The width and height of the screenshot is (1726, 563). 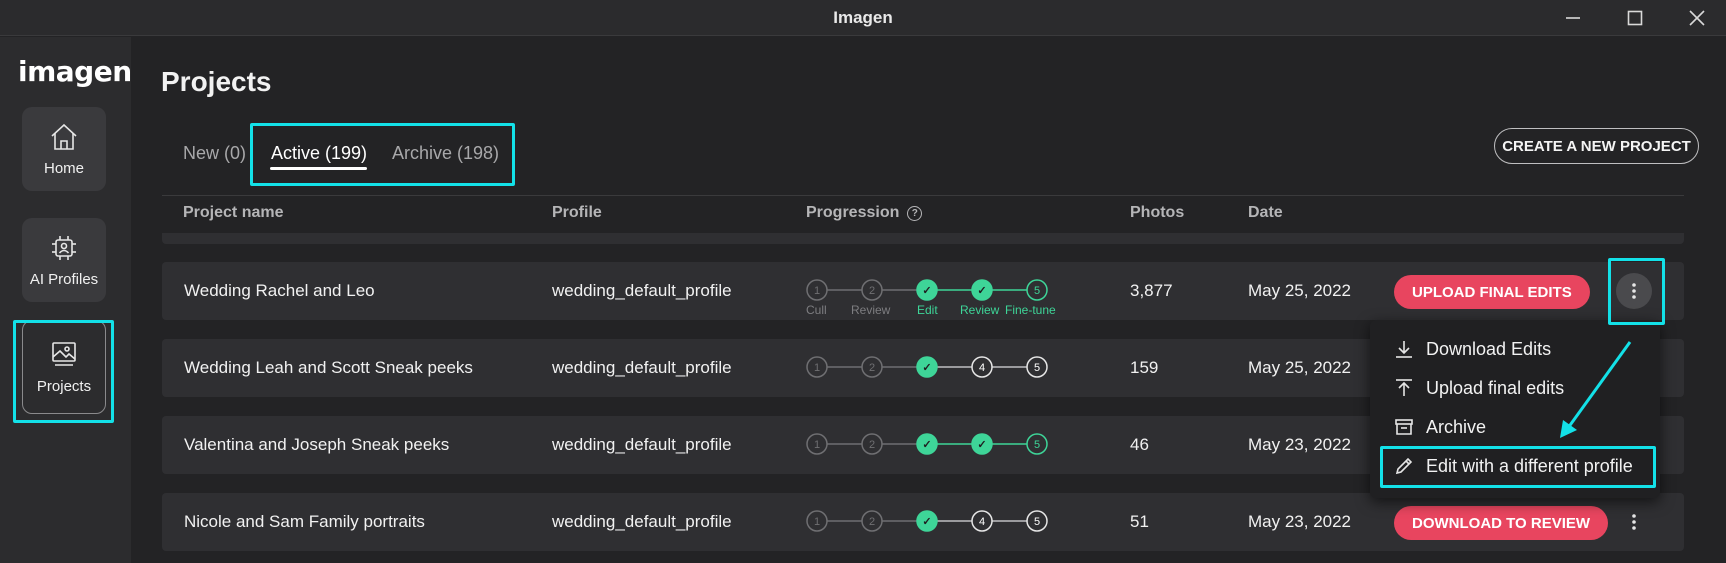 I want to click on sidebar-item-projects: Projects, so click(x=64, y=367).